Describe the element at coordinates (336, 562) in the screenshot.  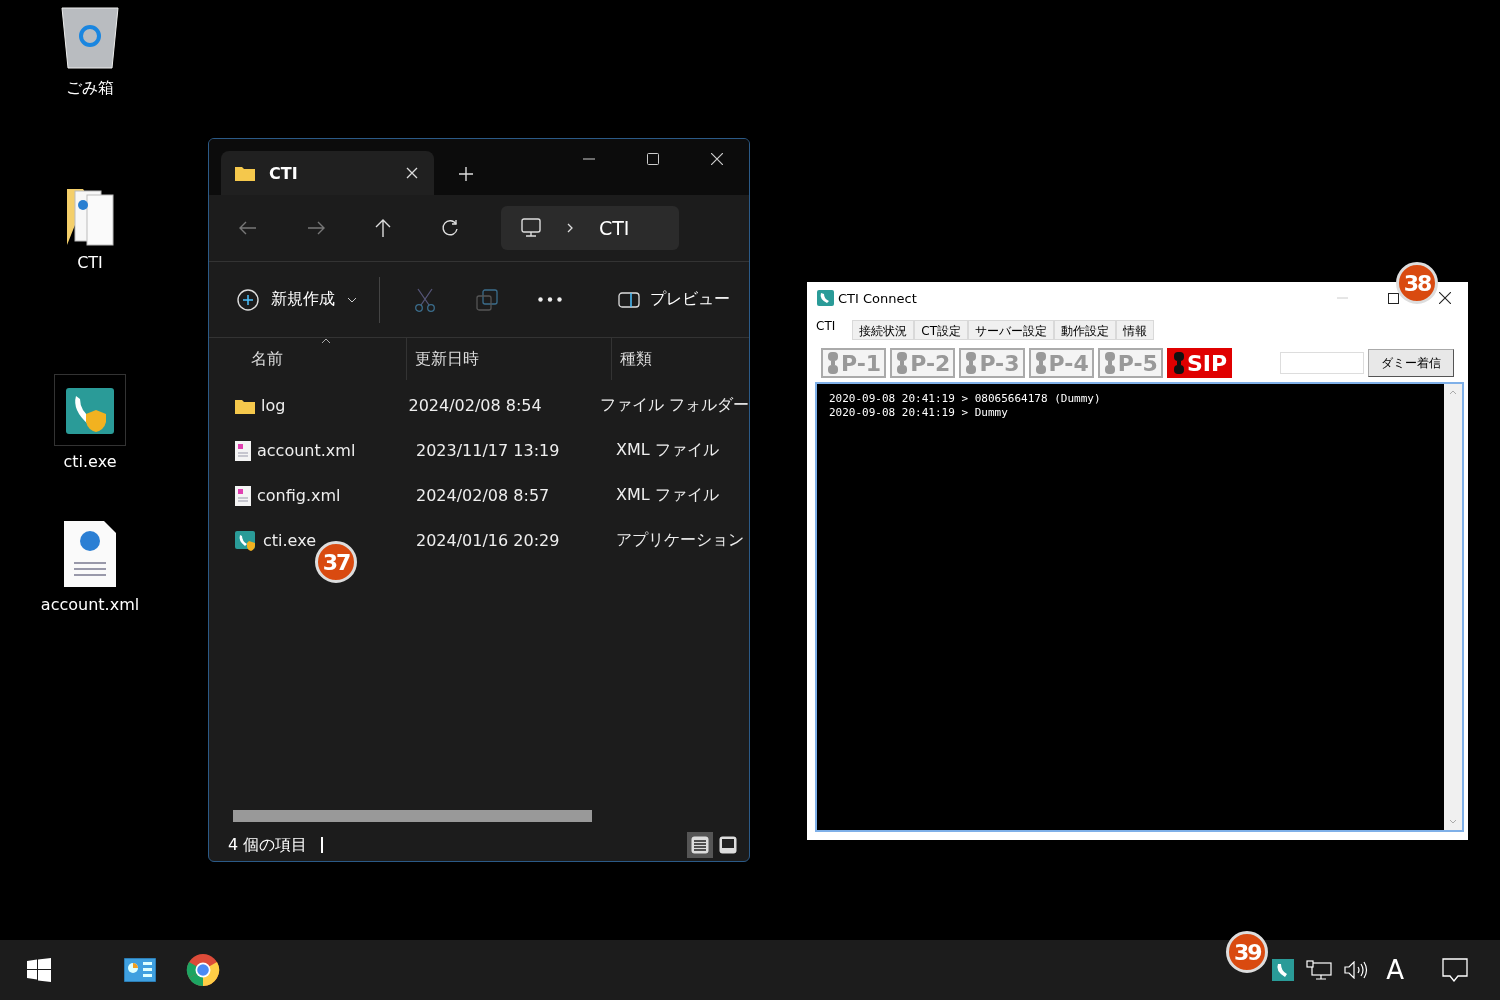
I see `step-number-badge: 37` at that location.